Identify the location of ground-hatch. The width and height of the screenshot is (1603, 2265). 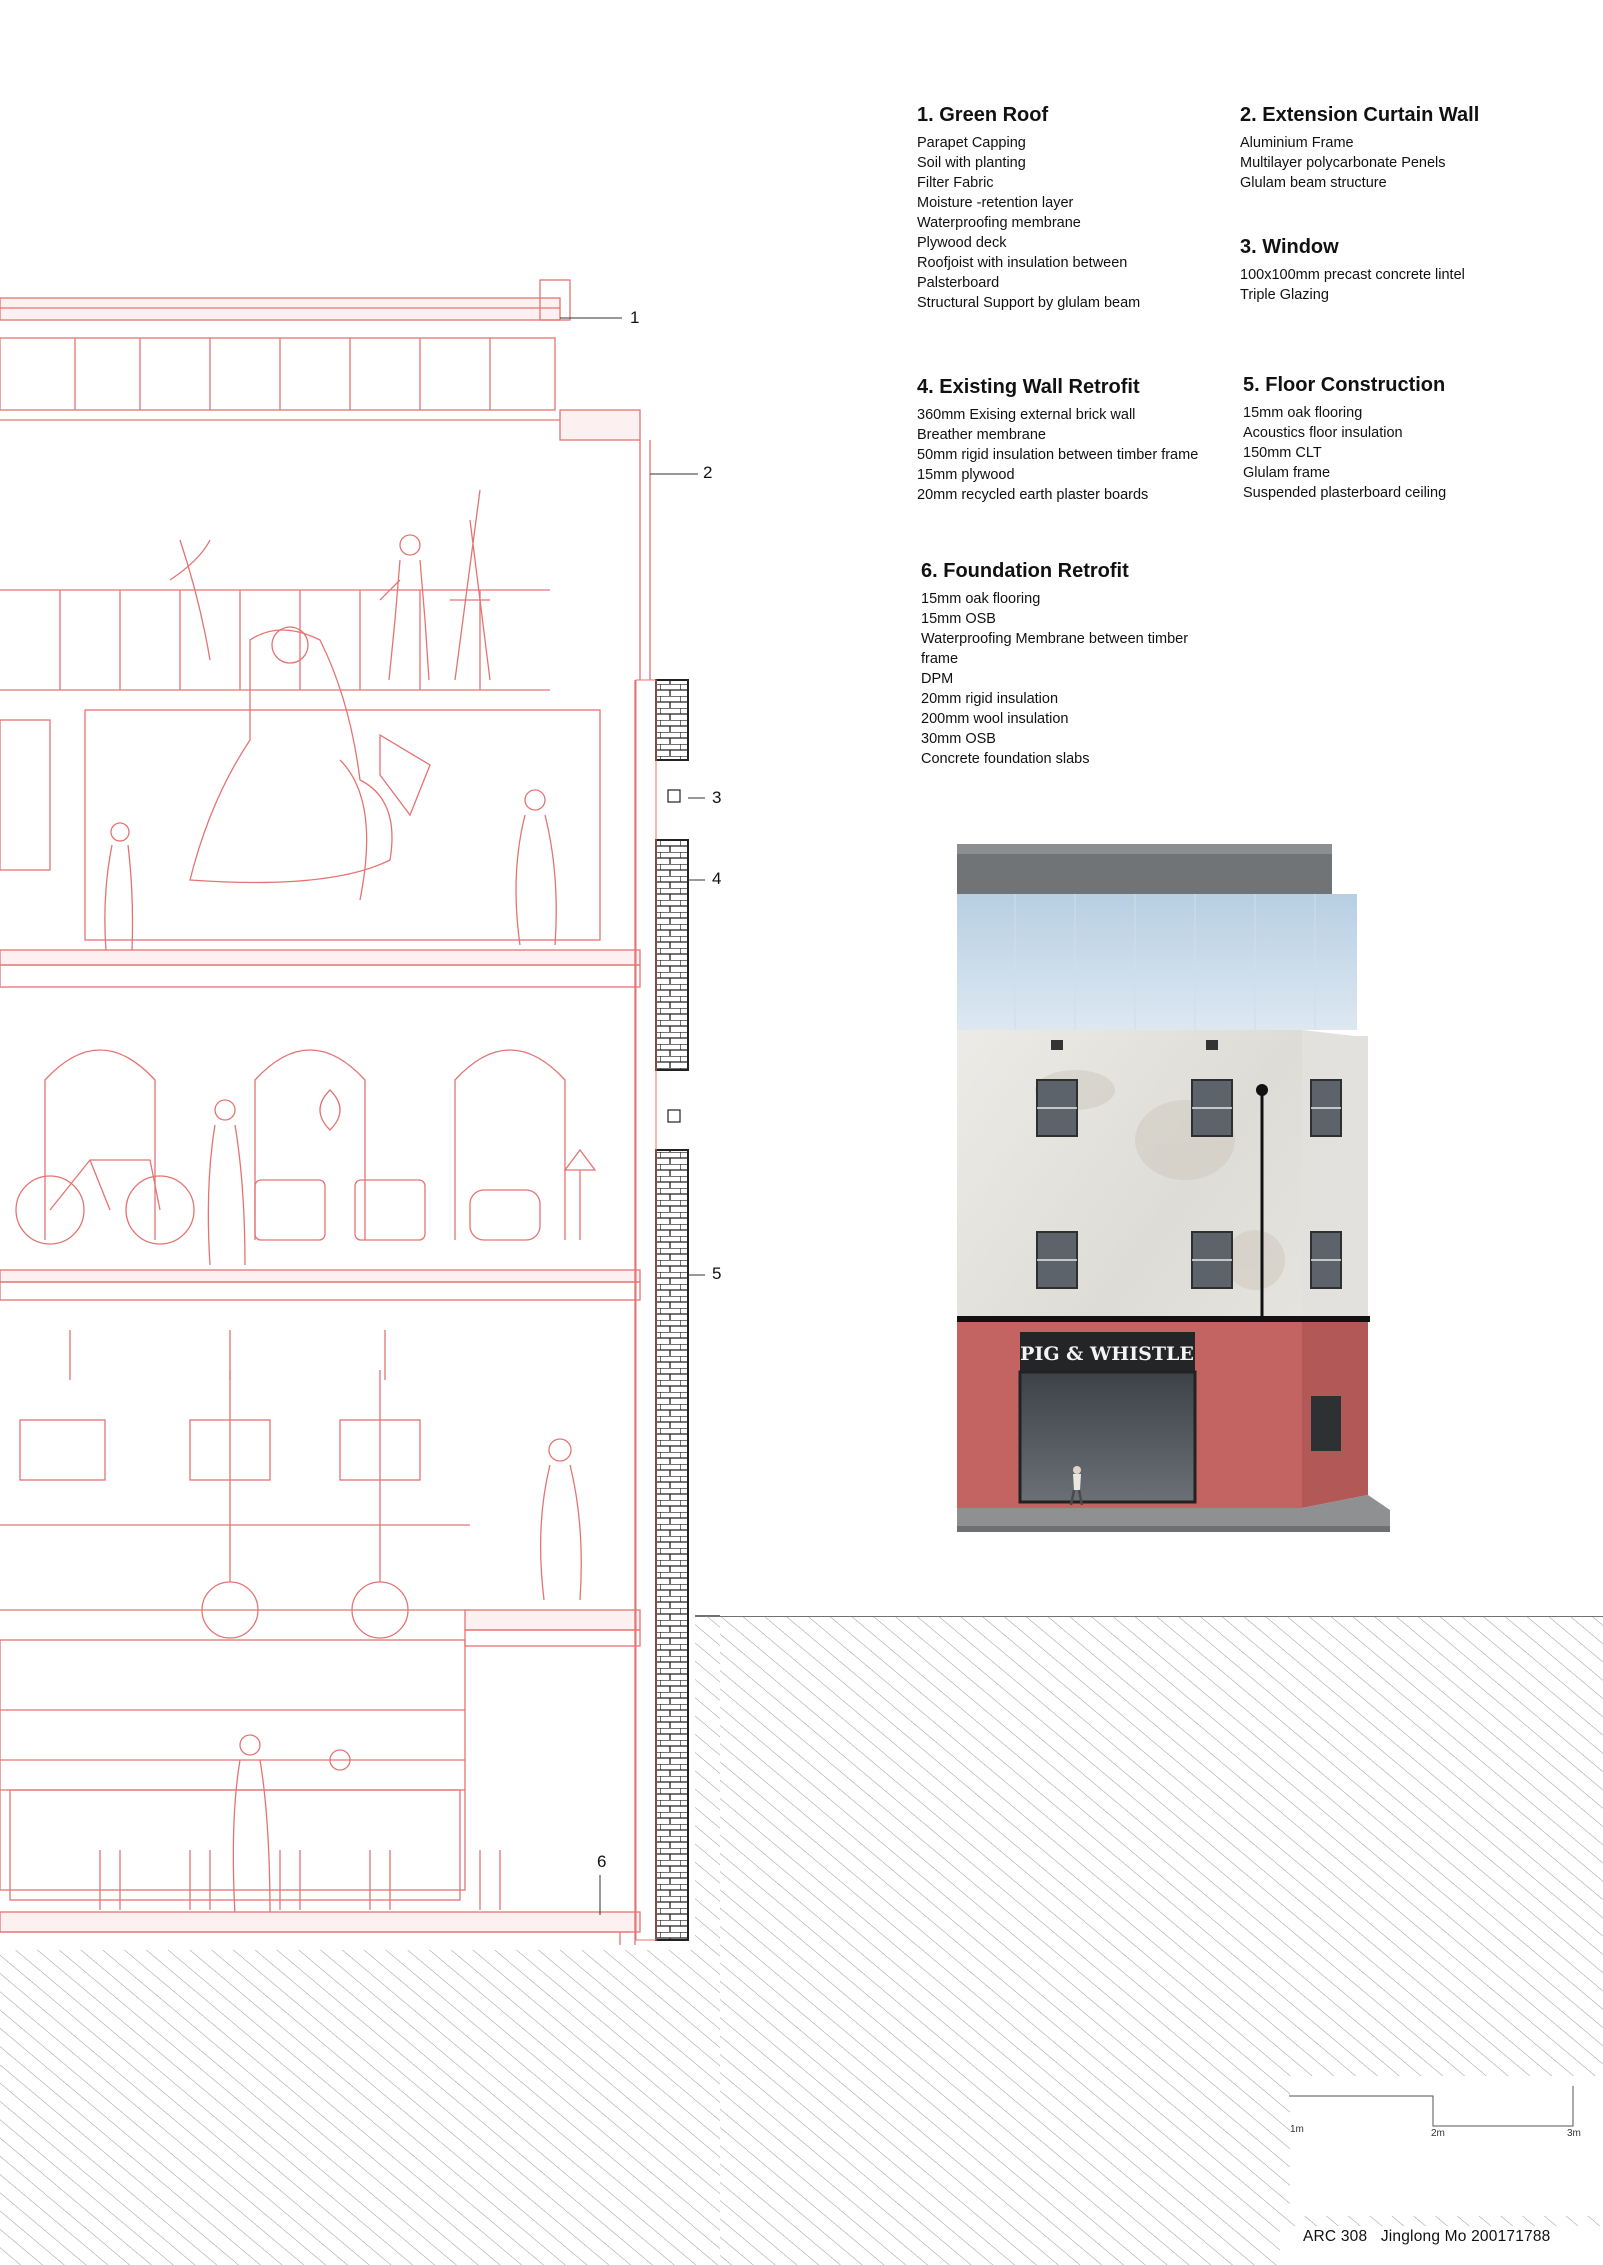
(360, 2107).